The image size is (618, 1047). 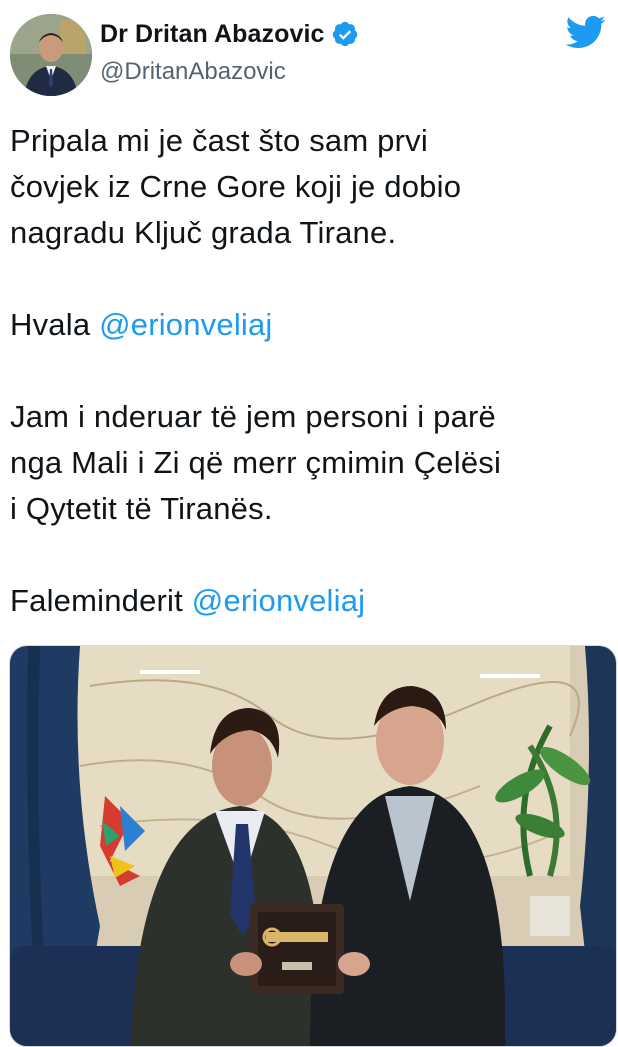 What do you see at coordinates (229, 72) in the screenshot?
I see `handle: @DritanAbazovic` at bounding box center [229, 72].